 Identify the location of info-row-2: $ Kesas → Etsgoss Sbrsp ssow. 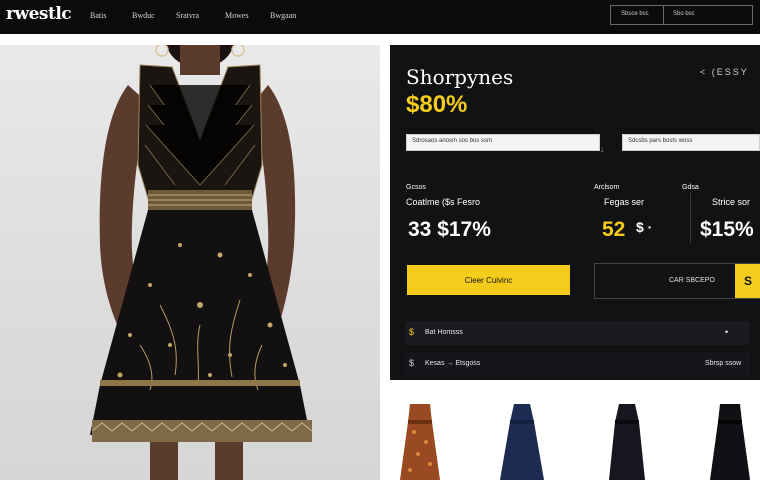
(577, 364).